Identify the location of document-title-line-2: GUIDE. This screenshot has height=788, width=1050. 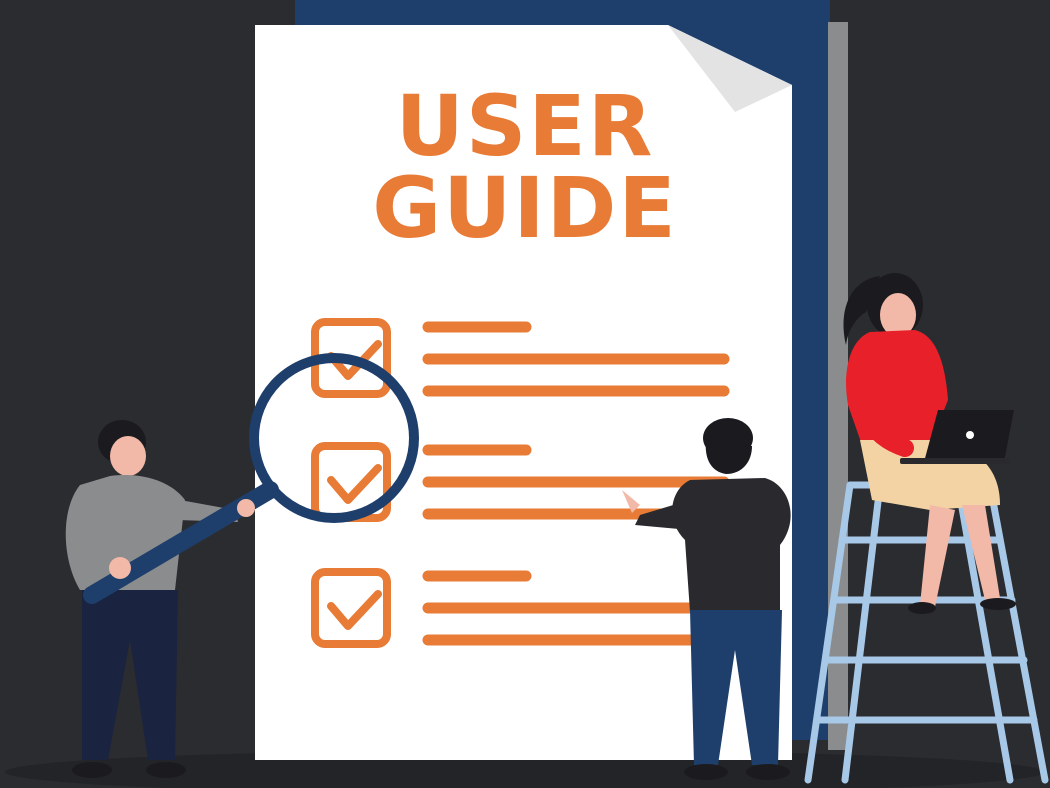
(525, 208).